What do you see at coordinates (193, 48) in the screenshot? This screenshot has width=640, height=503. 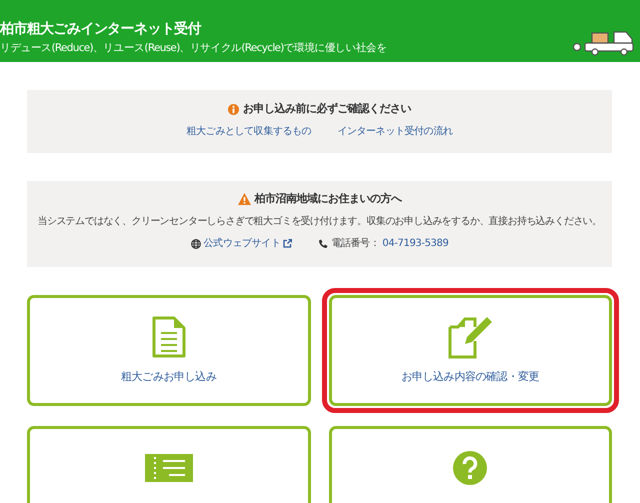 I see `site-tagline: リデュース(Reduce)、リユース(Reuse)、リサイクル(Recycle)で環境に優しい社会を` at bounding box center [193, 48].